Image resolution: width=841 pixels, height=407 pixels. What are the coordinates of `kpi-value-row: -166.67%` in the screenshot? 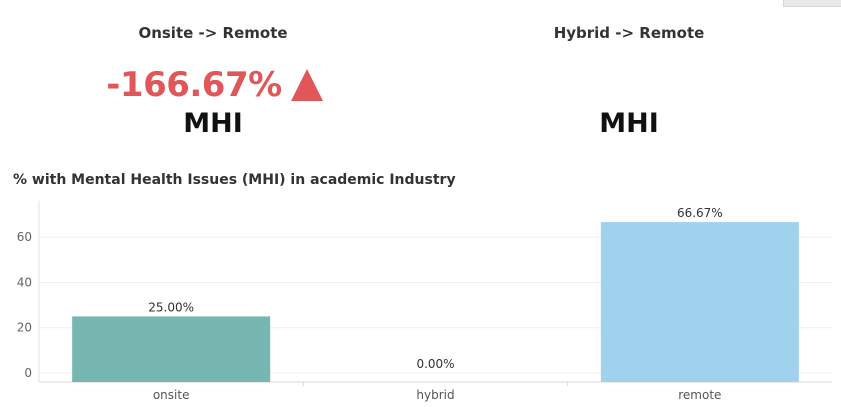 It's located at (215, 85).